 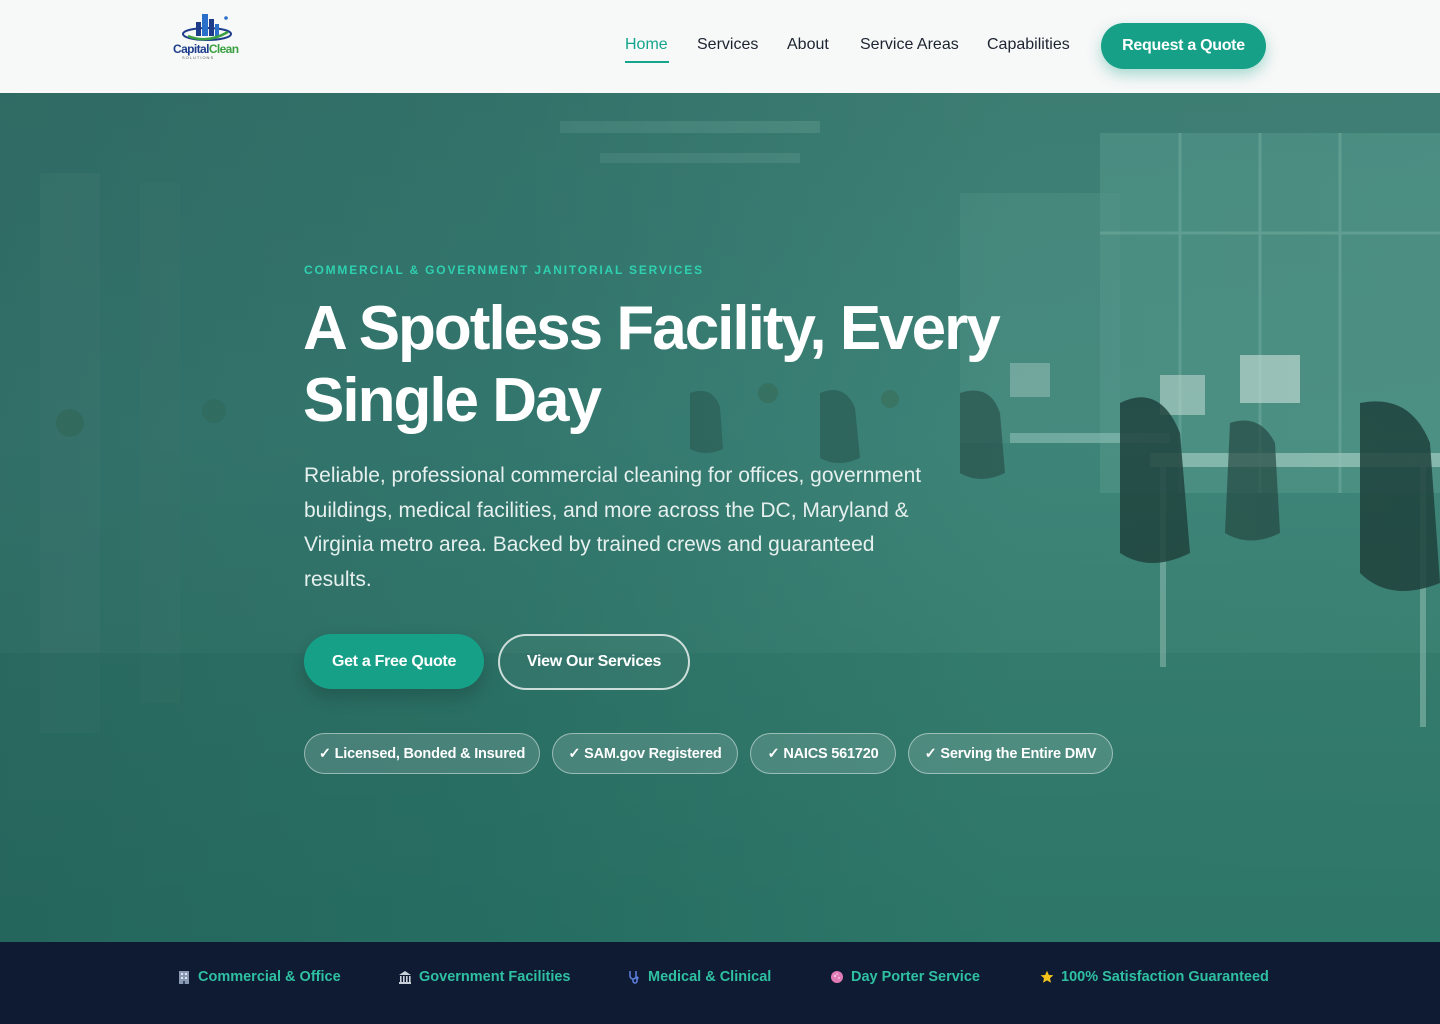 I want to click on badge-sam-registered: ✓ SAM.gov Registered, so click(x=645, y=753).